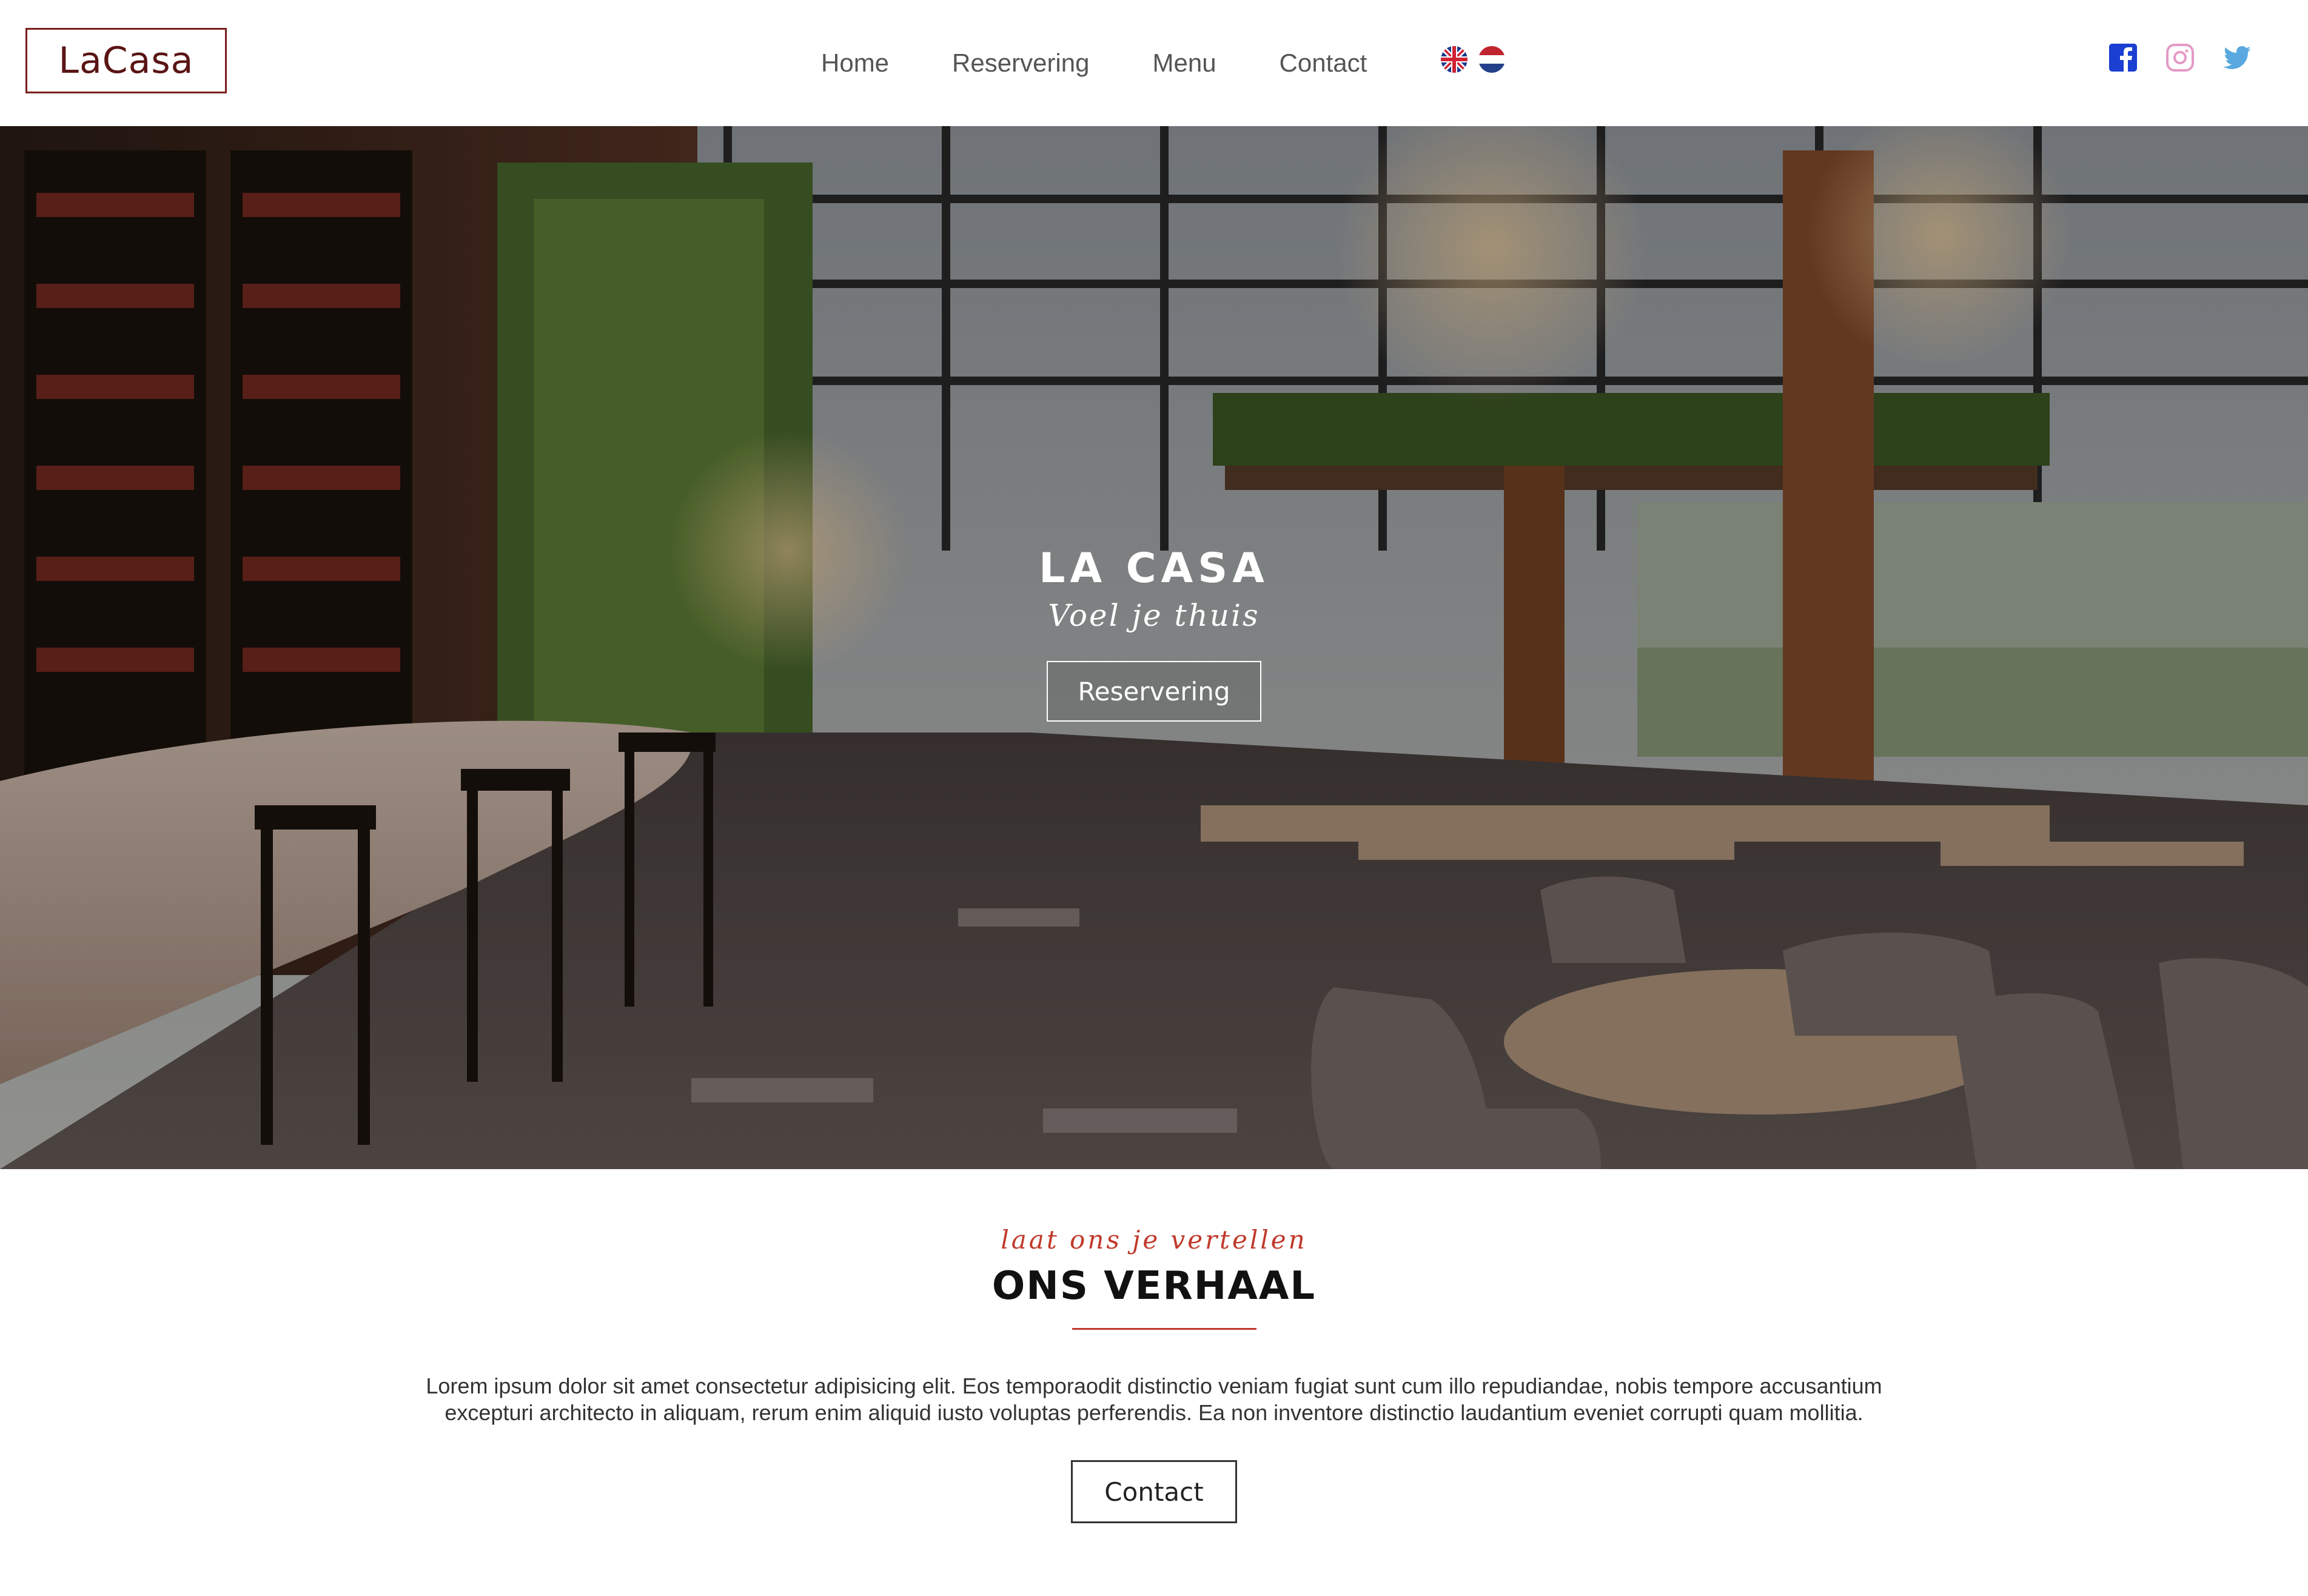  I want to click on twitter-icon, so click(2237, 57).